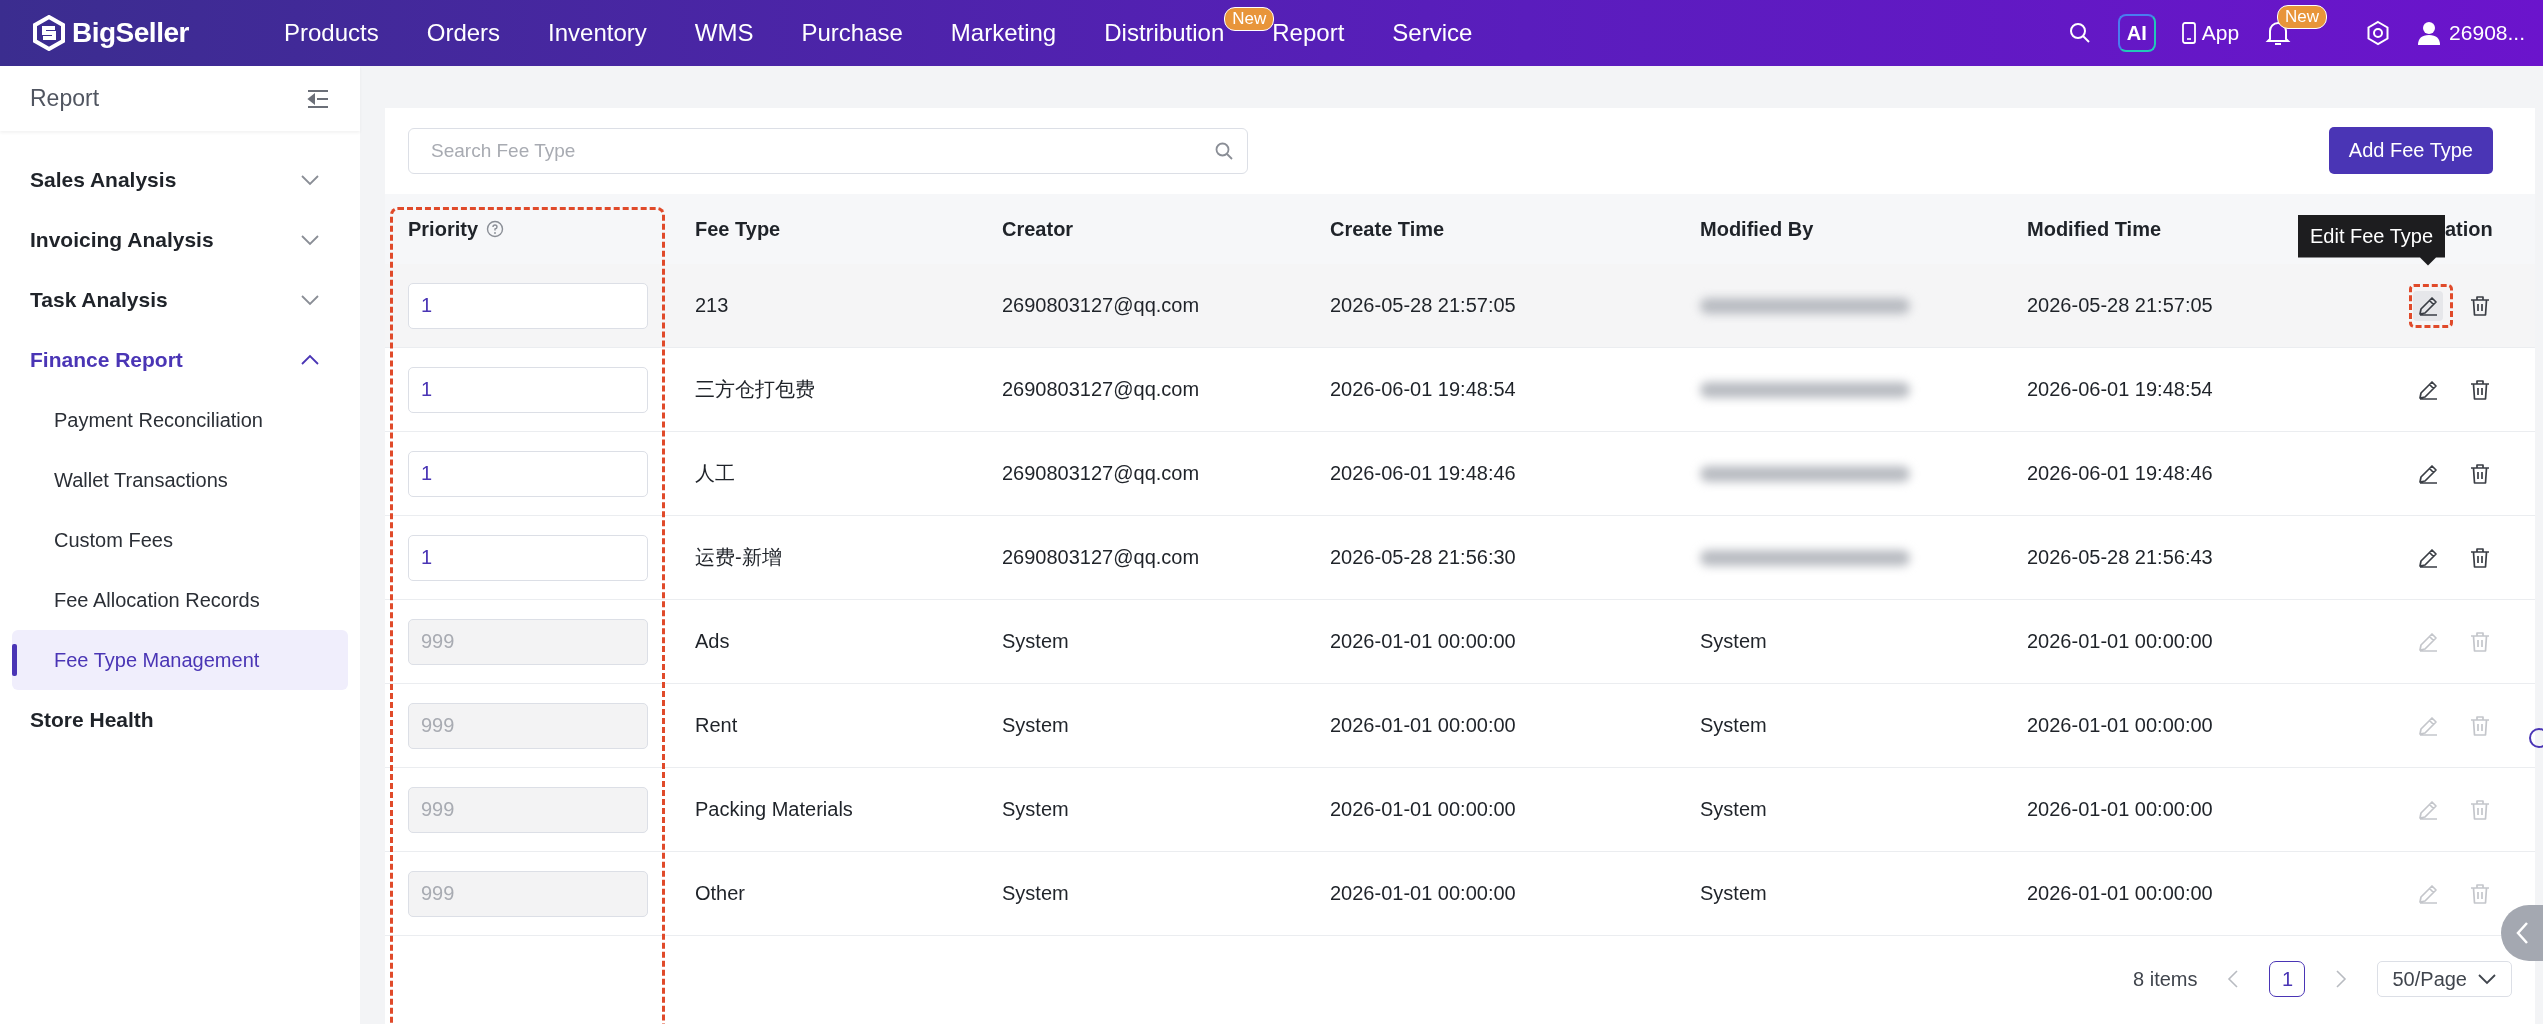 This screenshot has height=1024, width=2543. I want to click on ai-button: AI, so click(2136, 33).